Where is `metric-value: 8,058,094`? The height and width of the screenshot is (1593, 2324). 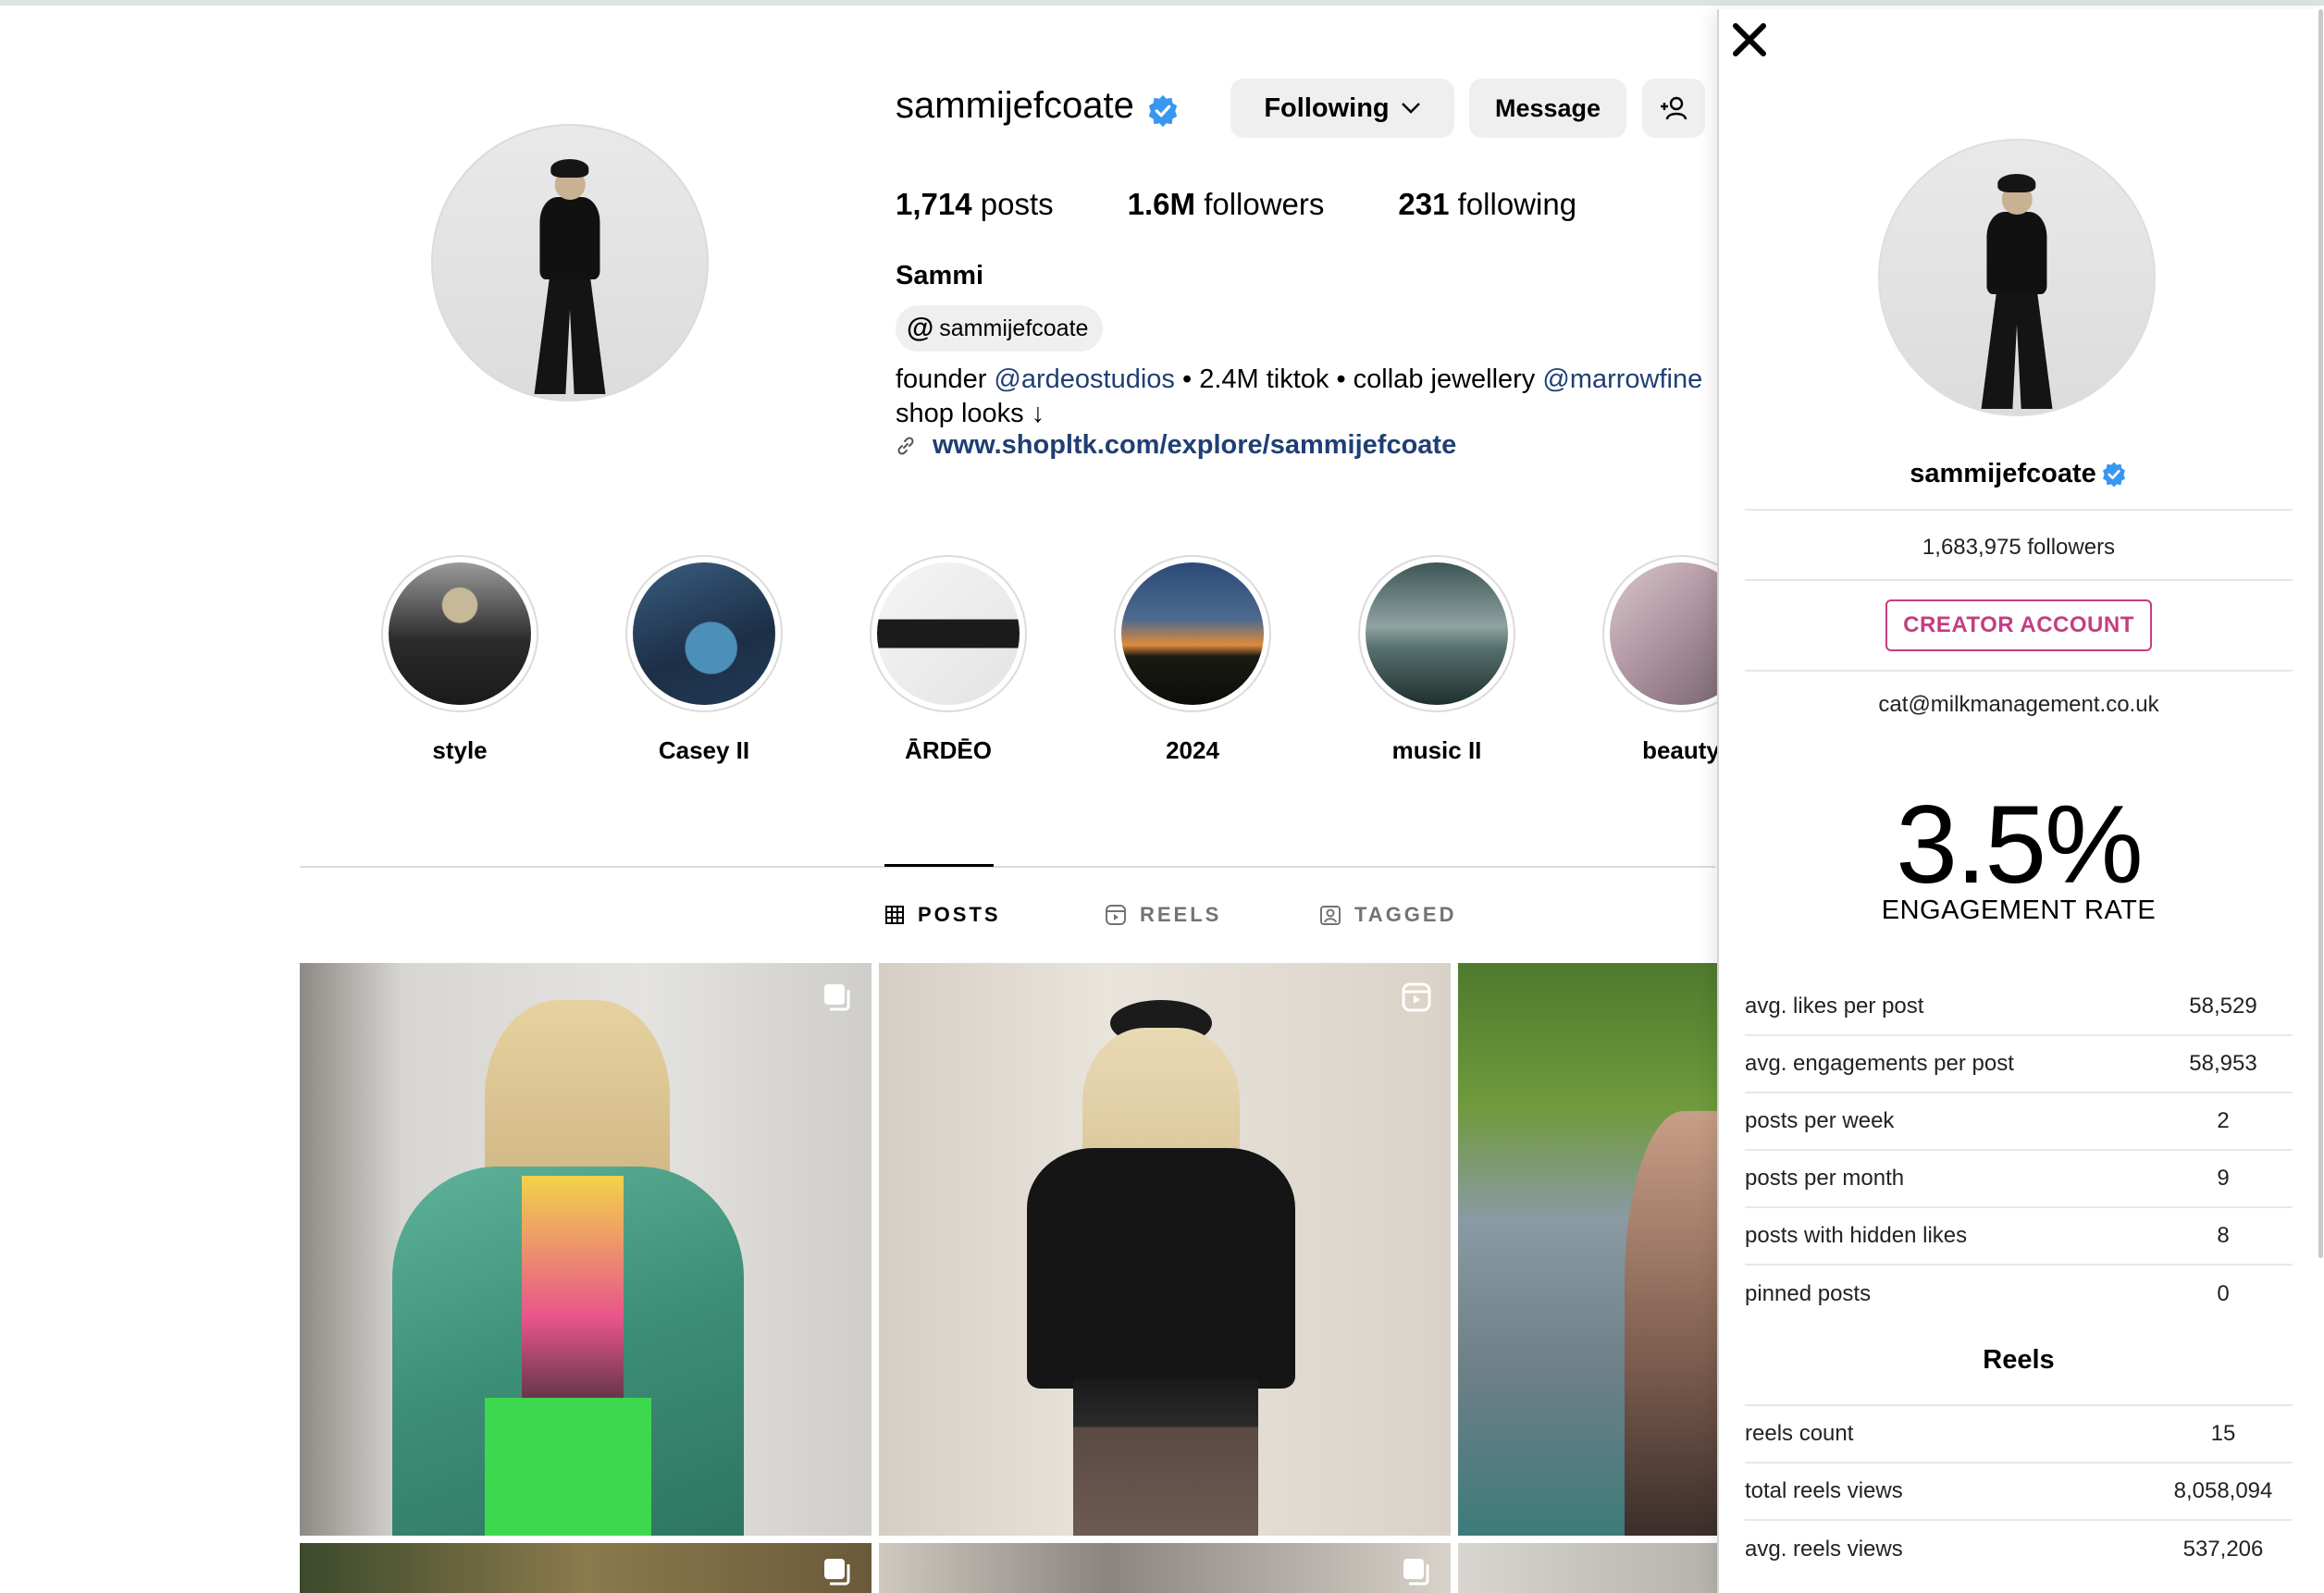 metric-value: 8,058,094 is located at coordinates (2223, 1490).